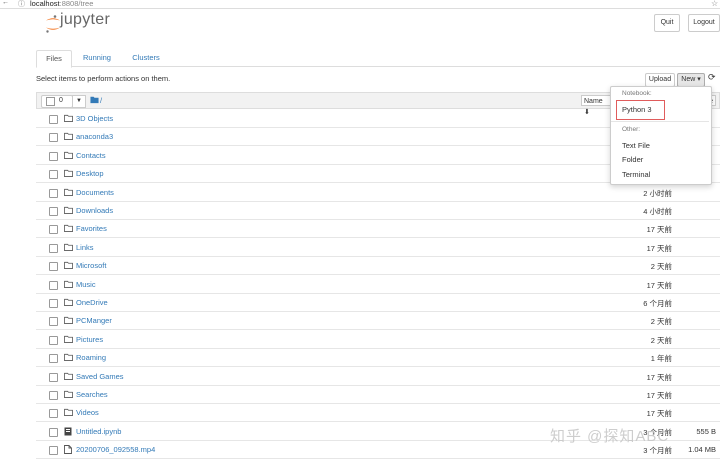 Image resolution: width=720 pixels, height=465 pixels. I want to click on url-text: localhost:8808/tree, so click(61, 4).